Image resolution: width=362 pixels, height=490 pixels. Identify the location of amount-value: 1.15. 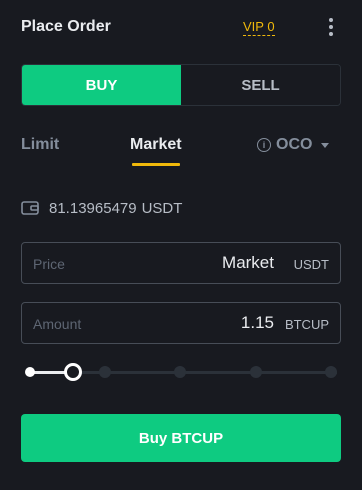
(257, 323).